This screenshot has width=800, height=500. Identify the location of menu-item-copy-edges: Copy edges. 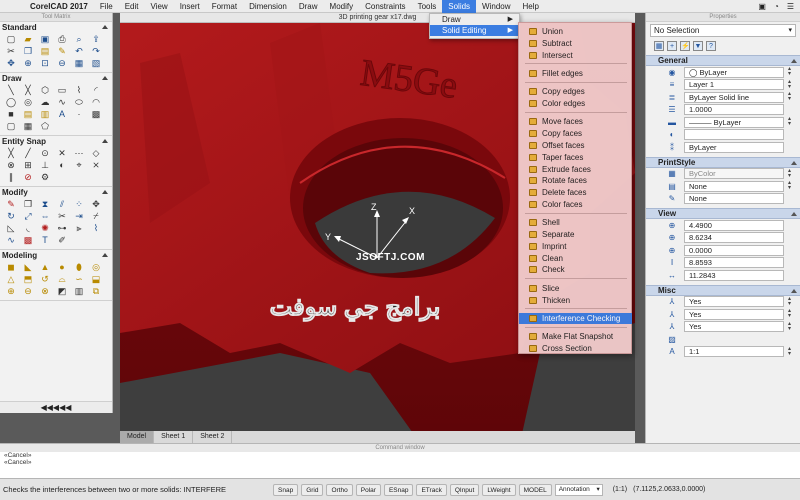
(575, 91).